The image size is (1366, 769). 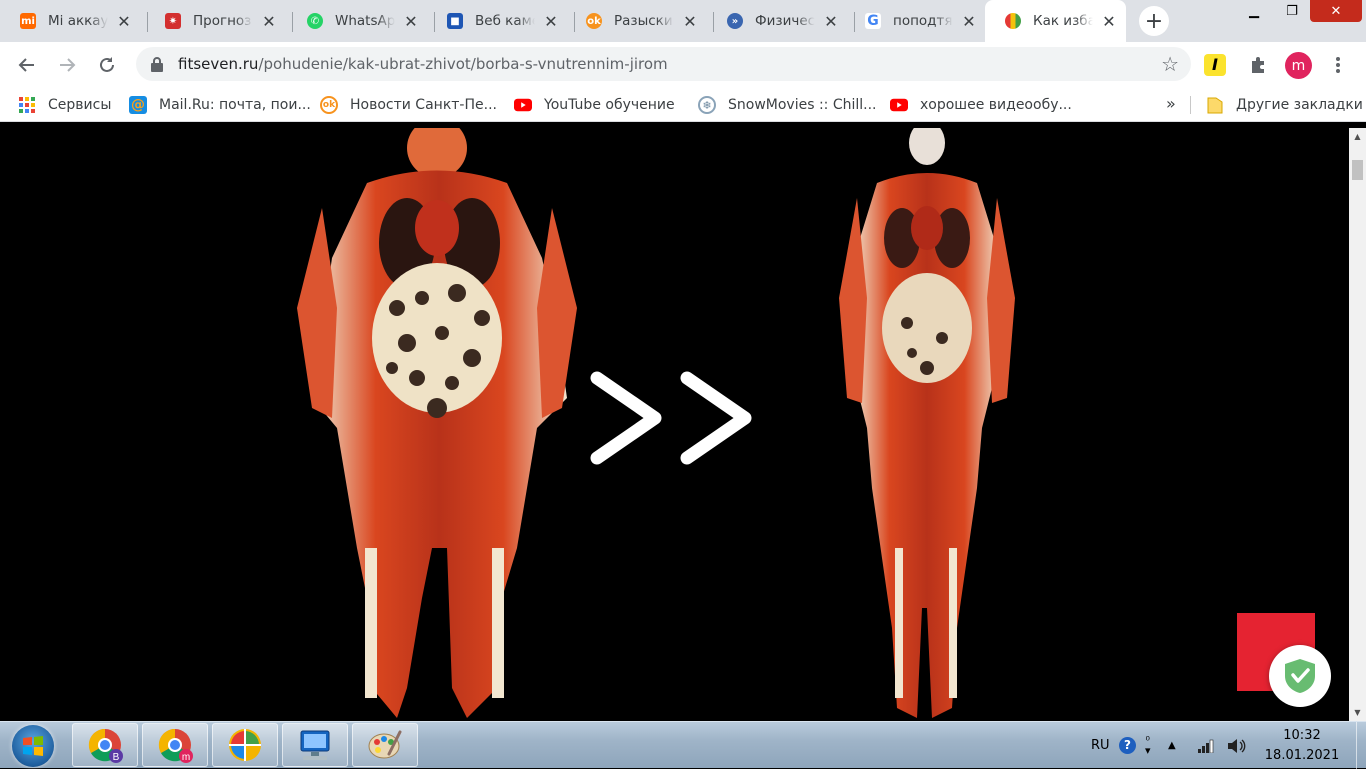 I want to click on tab-title: WhatsApp, so click(x=365, y=21).